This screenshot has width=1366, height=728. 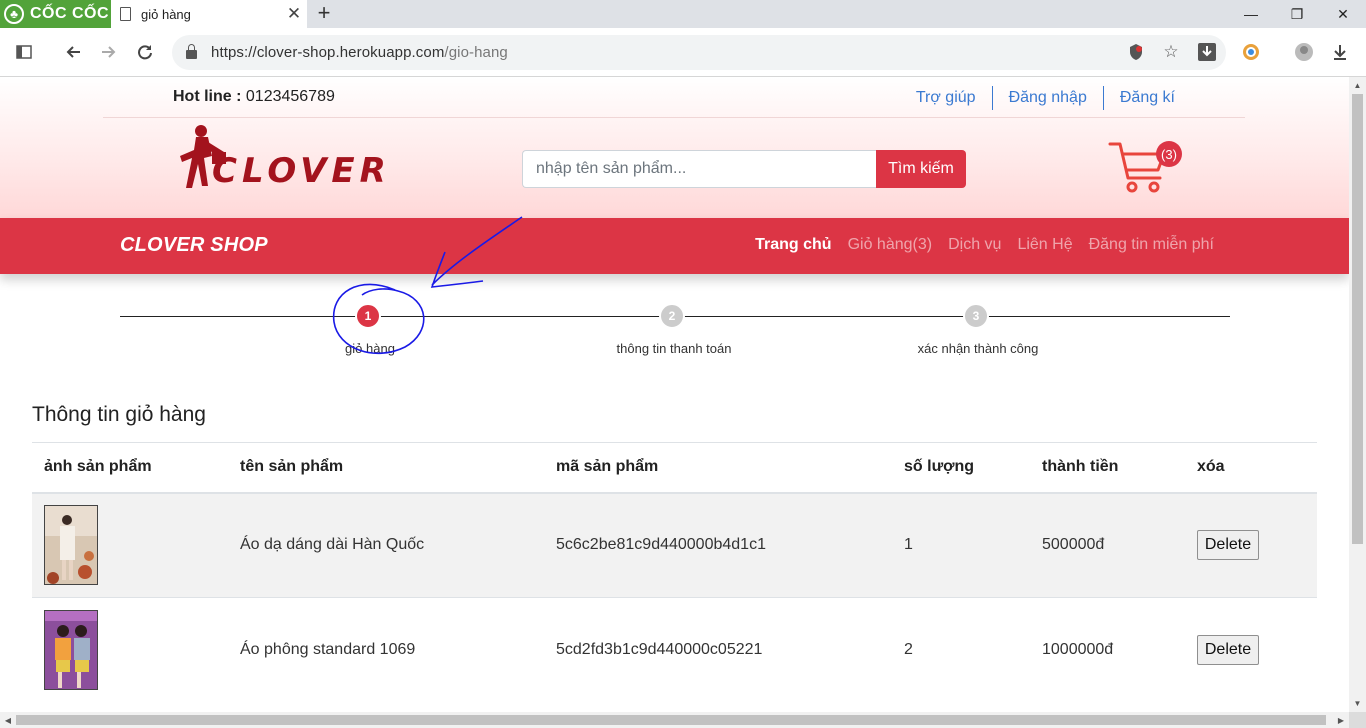 I want to click on step-1-marker: 1, so click(x=368, y=316).